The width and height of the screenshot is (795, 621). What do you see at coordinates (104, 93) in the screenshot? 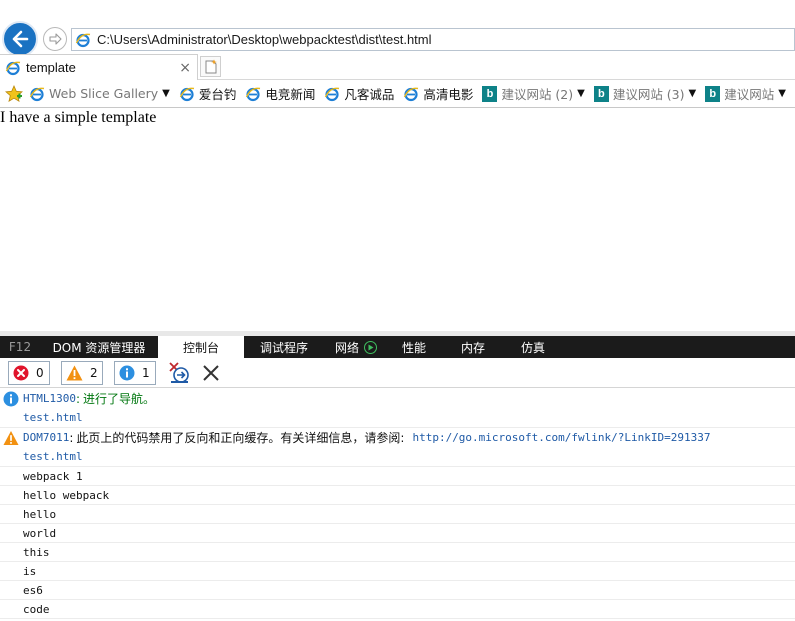
I see `favorite-label: Web Slice Gallery` at bounding box center [104, 93].